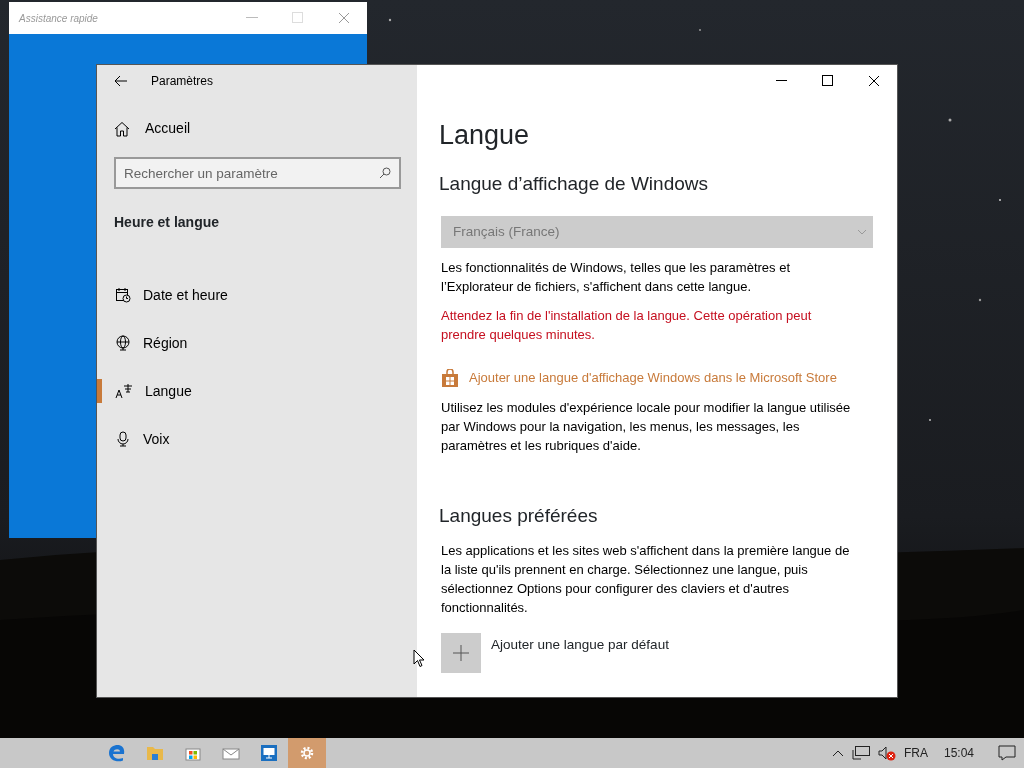 The image size is (1024, 768). Describe the element at coordinates (193, 753) in the screenshot. I see `store-bag-icon` at that location.